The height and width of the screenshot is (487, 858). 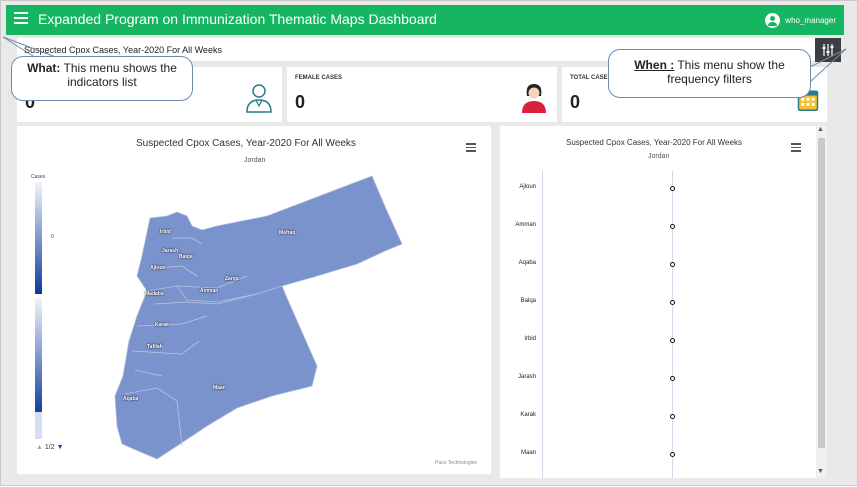 I want to click on user-name: who_manager, so click(x=810, y=20).